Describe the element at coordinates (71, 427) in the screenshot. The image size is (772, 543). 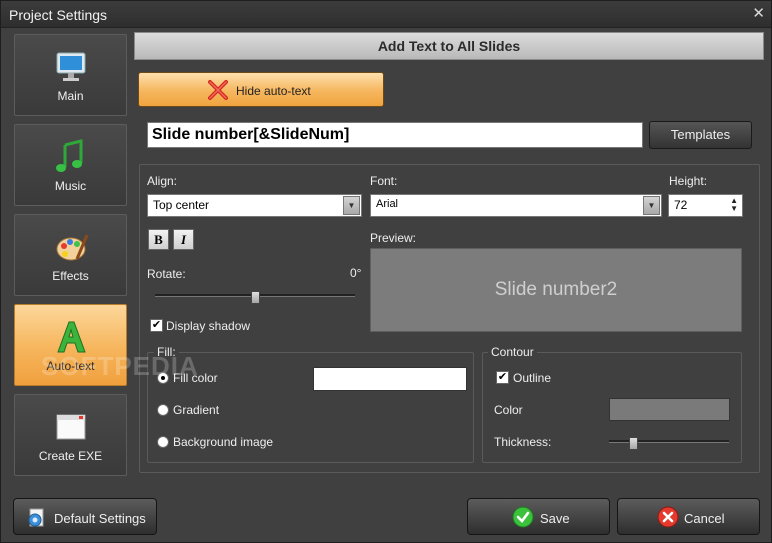
I see `window-icon` at that location.